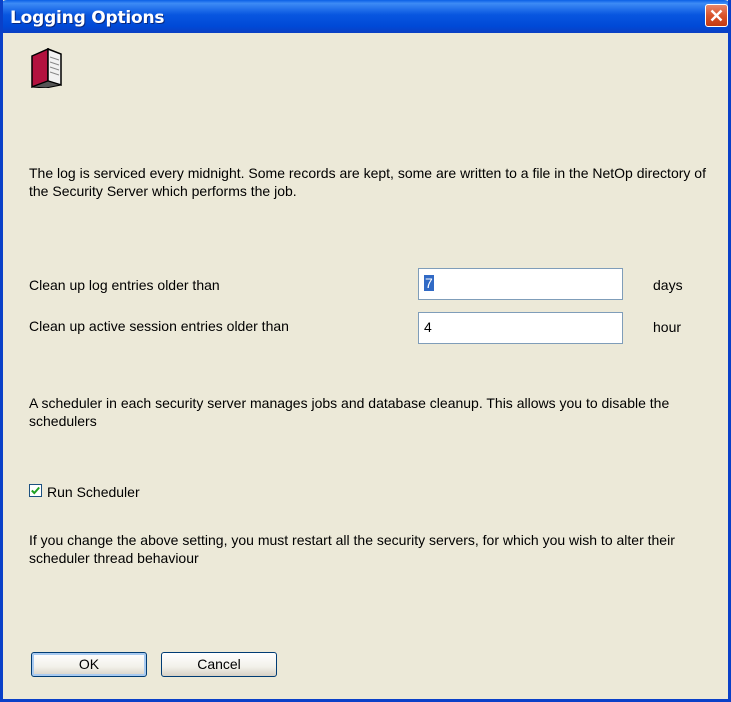 This screenshot has height=702, width=731. What do you see at coordinates (365, 16) in the screenshot?
I see `title-bar: Logging Options` at bounding box center [365, 16].